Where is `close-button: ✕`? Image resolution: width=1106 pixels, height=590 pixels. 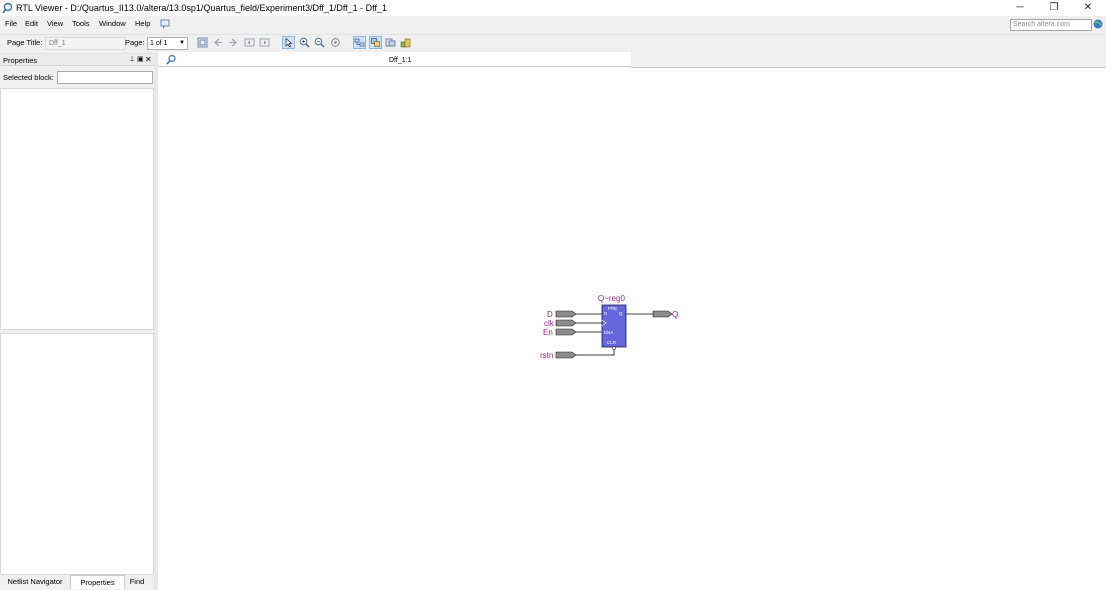 close-button: ✕ is located at coordinates (1088, 8).